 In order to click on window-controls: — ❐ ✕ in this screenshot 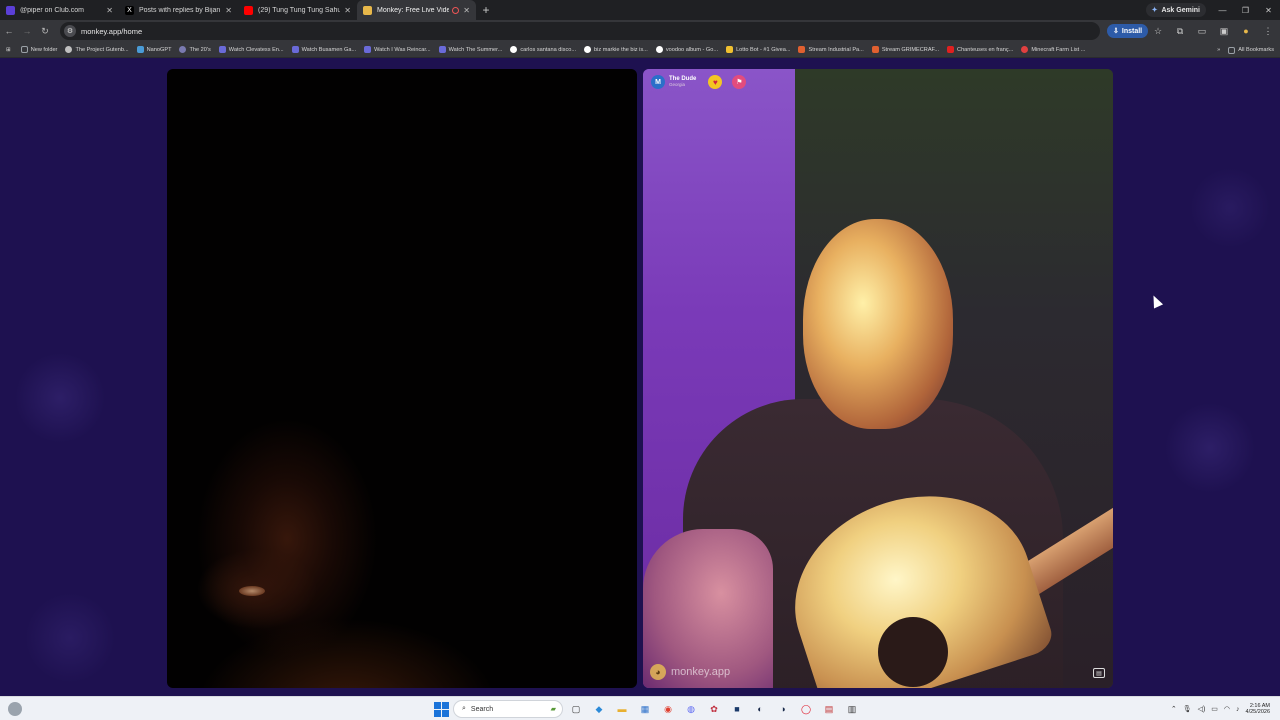, I will do `click(1245, 10)`.